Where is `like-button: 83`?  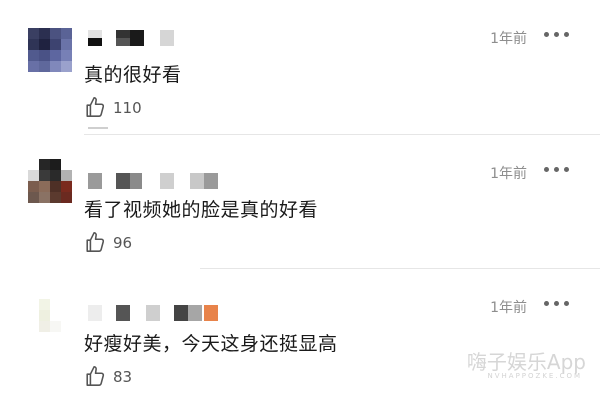
like-button: 83 is located at coordinates (119, 376).